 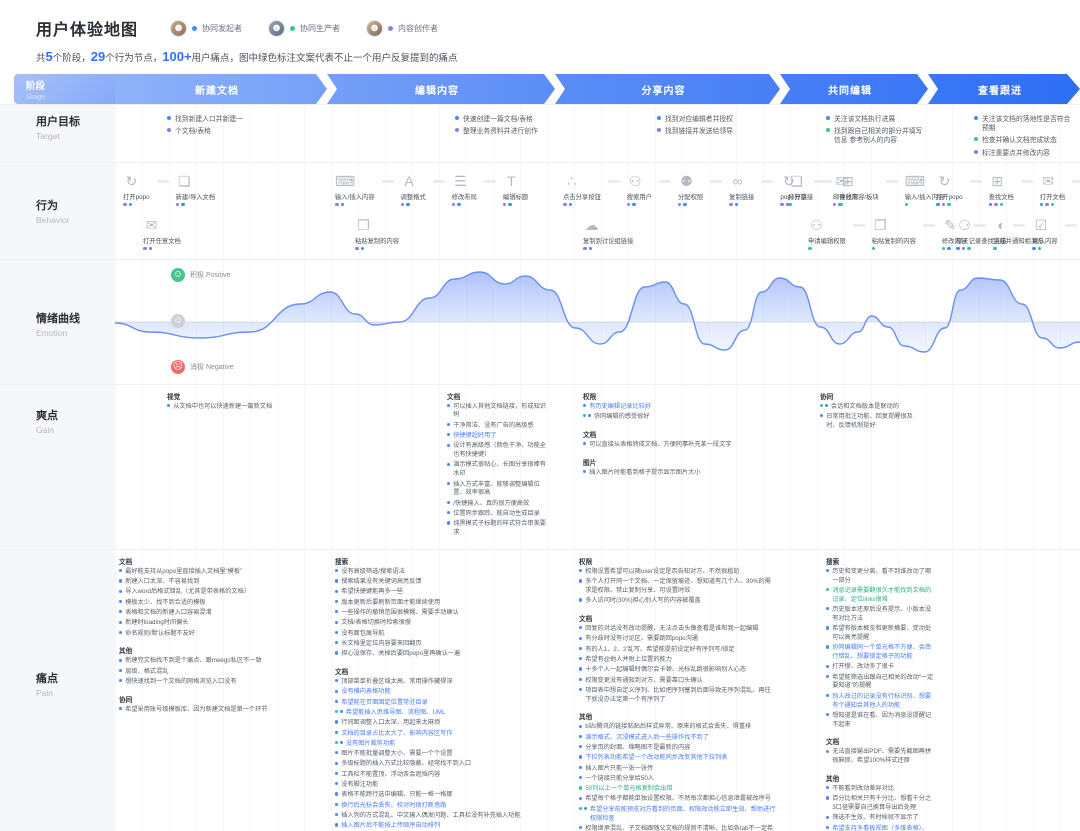 What do you see at coordinates (690, 190) in the screenshot?
I see `behavior-node: ⚉ 分配权限` at bounding box center [690, 190].